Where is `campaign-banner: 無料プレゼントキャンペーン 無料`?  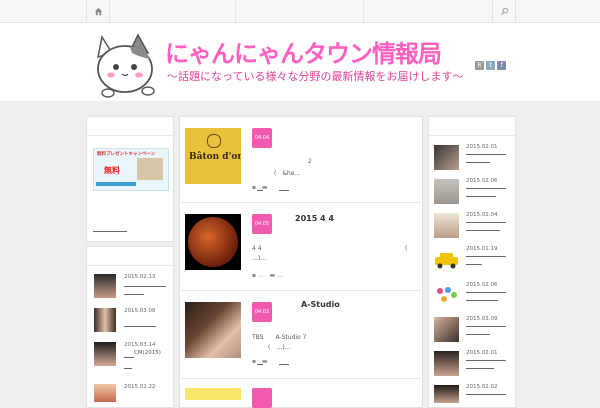 campaign-banner: 無料プレゼントキャンペーン 無料 is located at coordinates (131, 169).